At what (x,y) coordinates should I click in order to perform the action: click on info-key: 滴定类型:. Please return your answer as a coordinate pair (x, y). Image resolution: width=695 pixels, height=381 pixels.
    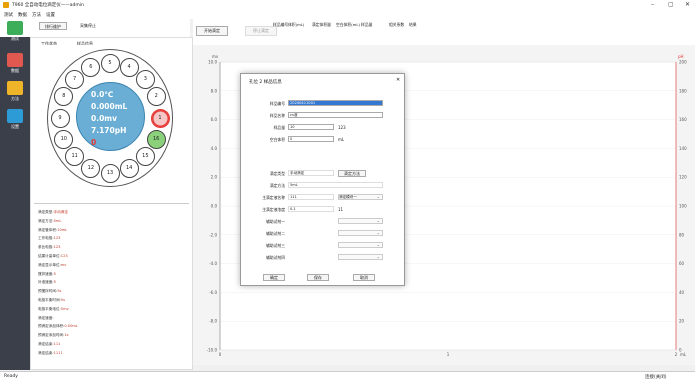
    Looking at the image, I should click on (46, 212).